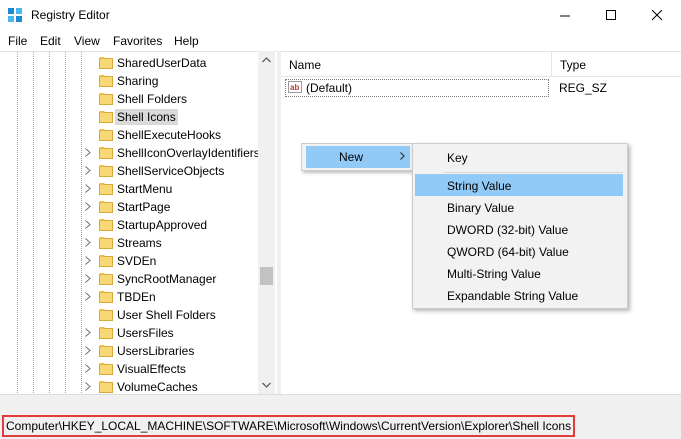 This screenshot has height=439, width=681. Describe the element at coordinates (169, 135) in the screenshot. I see `tree-item-label: ShellExecuteHooks` at that location.